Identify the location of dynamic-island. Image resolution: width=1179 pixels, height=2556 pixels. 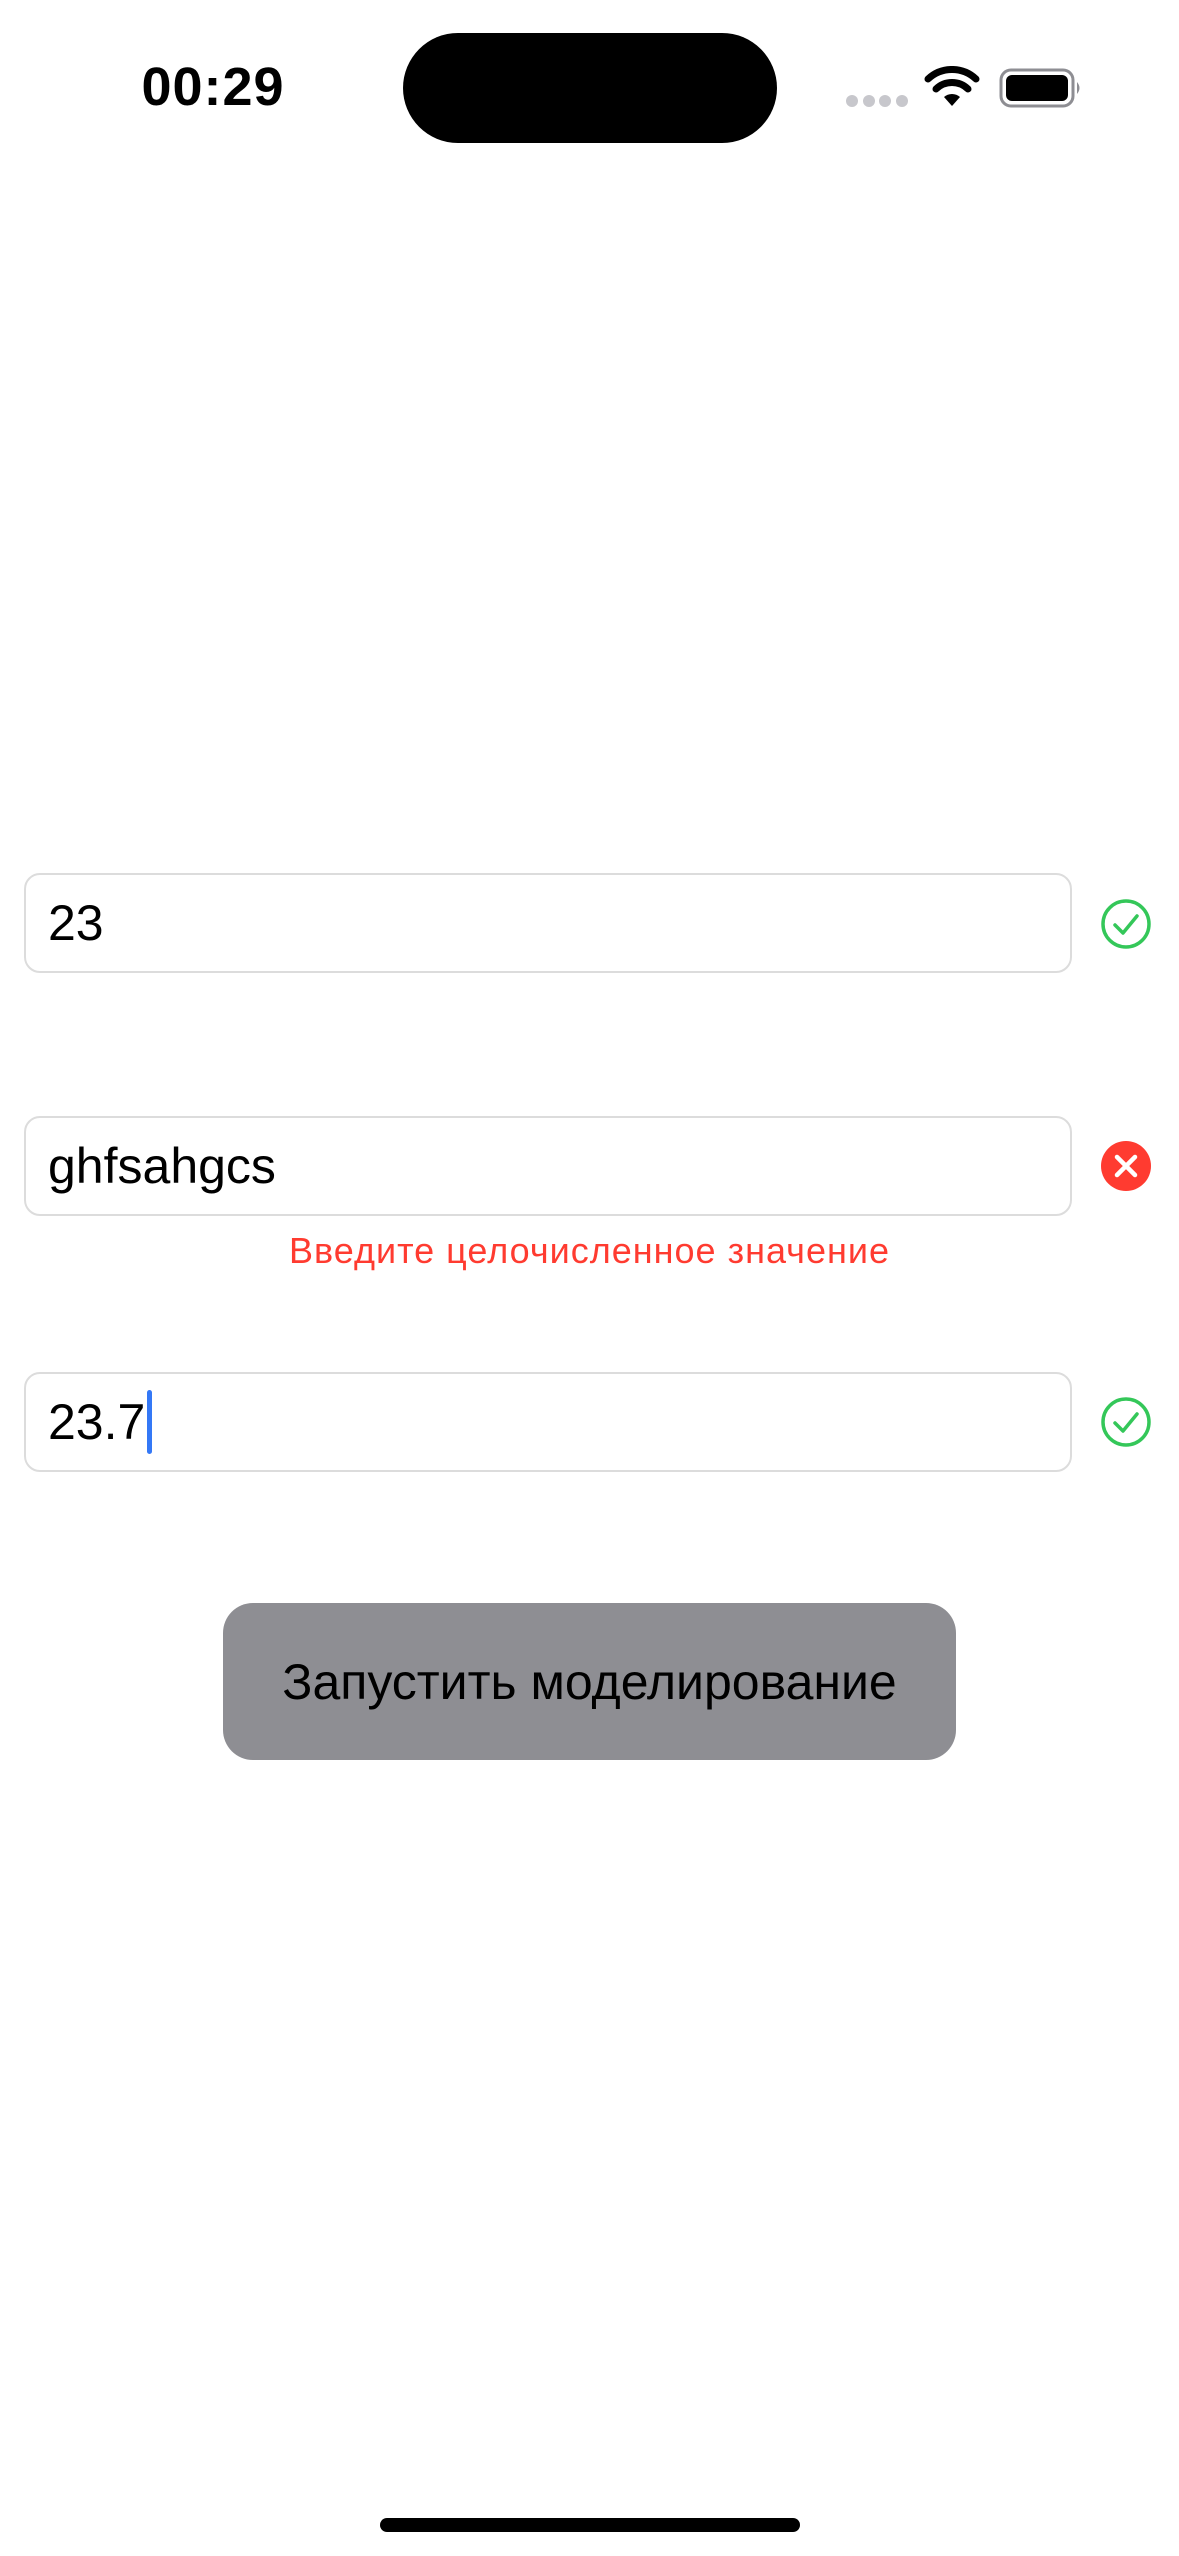
(590, 88).